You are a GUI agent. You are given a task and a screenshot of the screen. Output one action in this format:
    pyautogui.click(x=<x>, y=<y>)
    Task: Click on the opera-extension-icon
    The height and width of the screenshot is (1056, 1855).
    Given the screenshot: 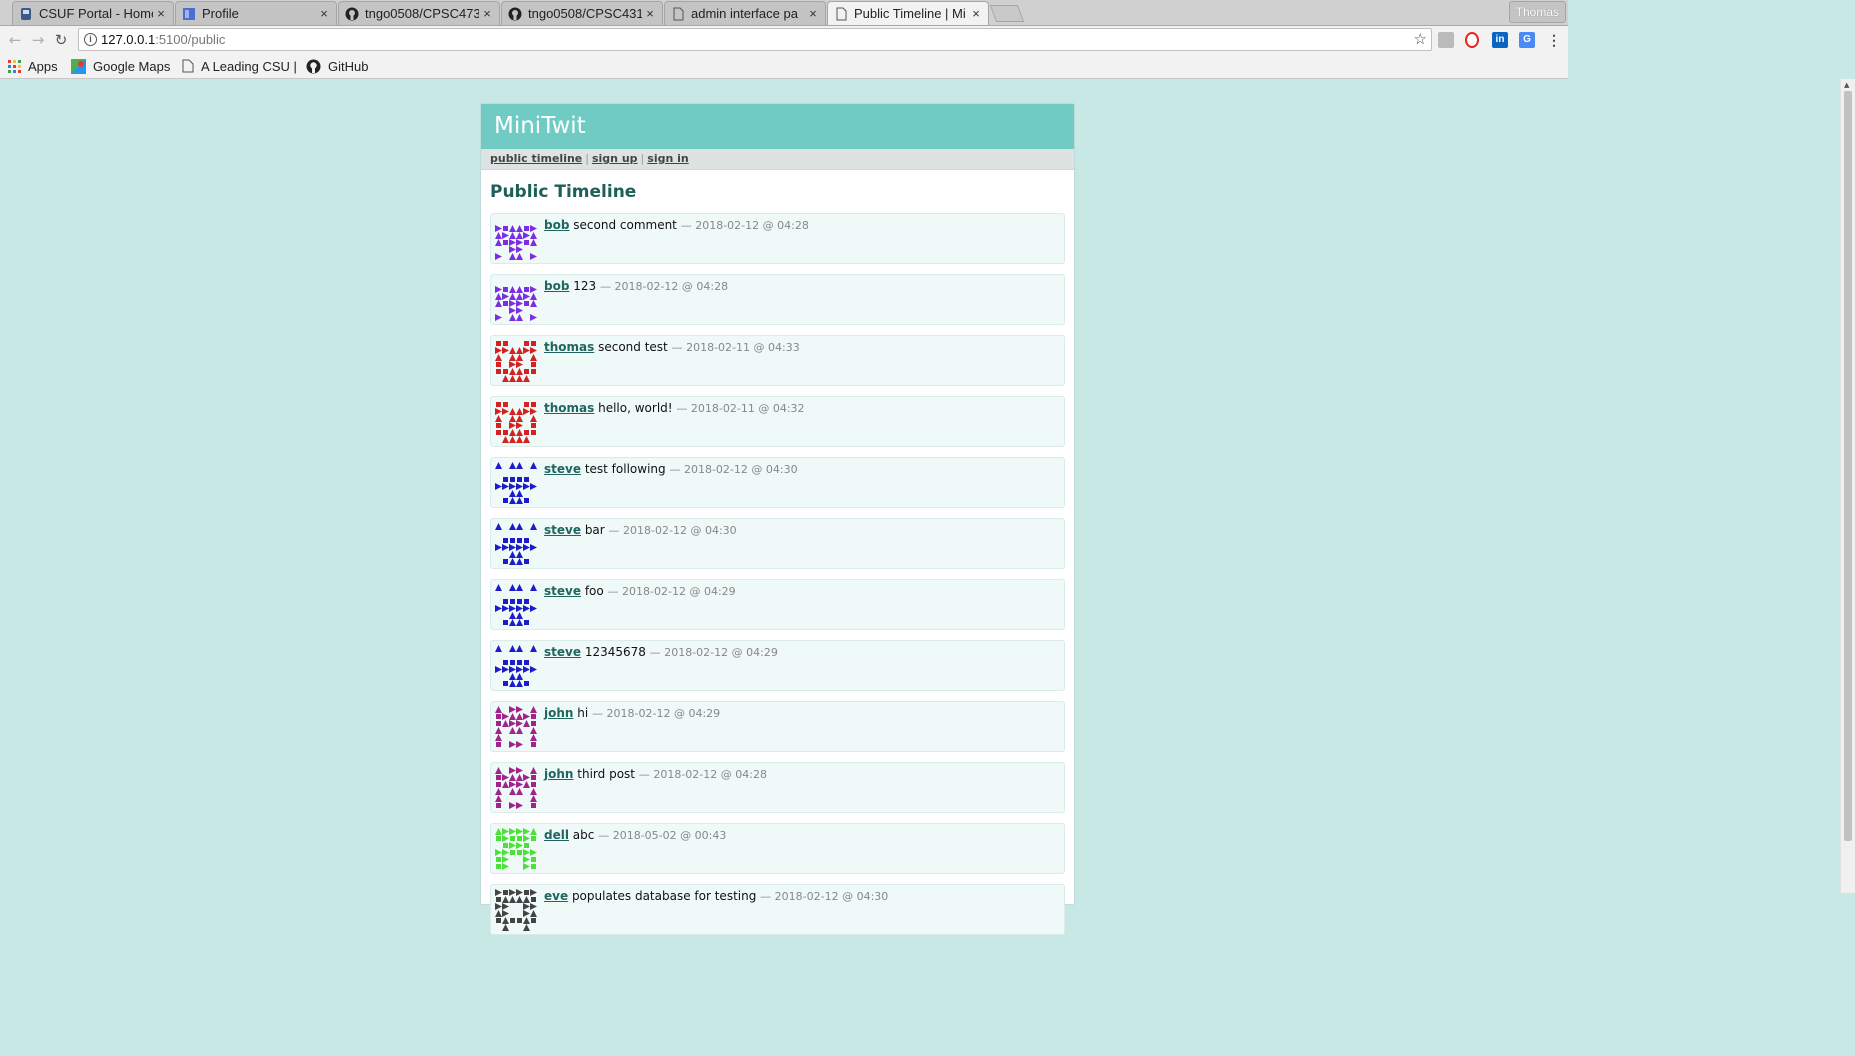 What is the action you would take?
    pyautogui.click(x=1472, y=40)
    